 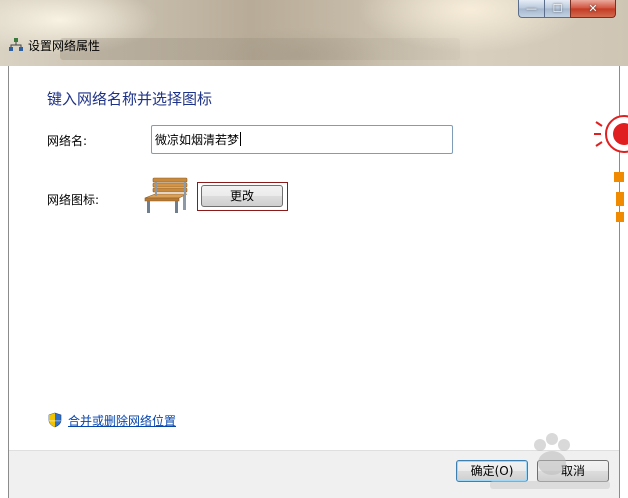 What do you see at coordinates (314, 33) in the screenshot?
I see `title-bar: 设置网络属性 — ☐ ✕` at bounding box center [314, 33].